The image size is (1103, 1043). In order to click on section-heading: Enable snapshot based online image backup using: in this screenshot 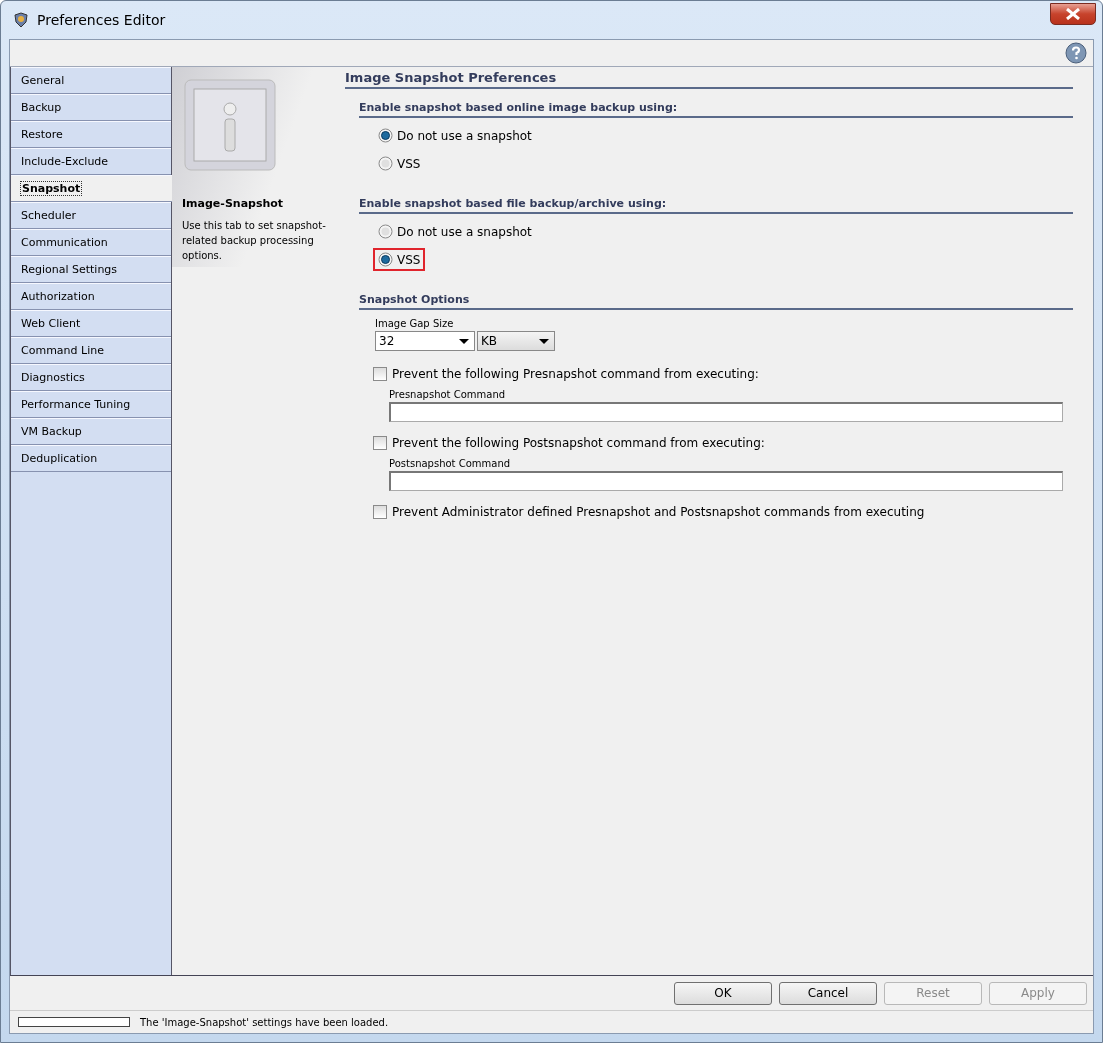, I will do `click(716, 103)`.